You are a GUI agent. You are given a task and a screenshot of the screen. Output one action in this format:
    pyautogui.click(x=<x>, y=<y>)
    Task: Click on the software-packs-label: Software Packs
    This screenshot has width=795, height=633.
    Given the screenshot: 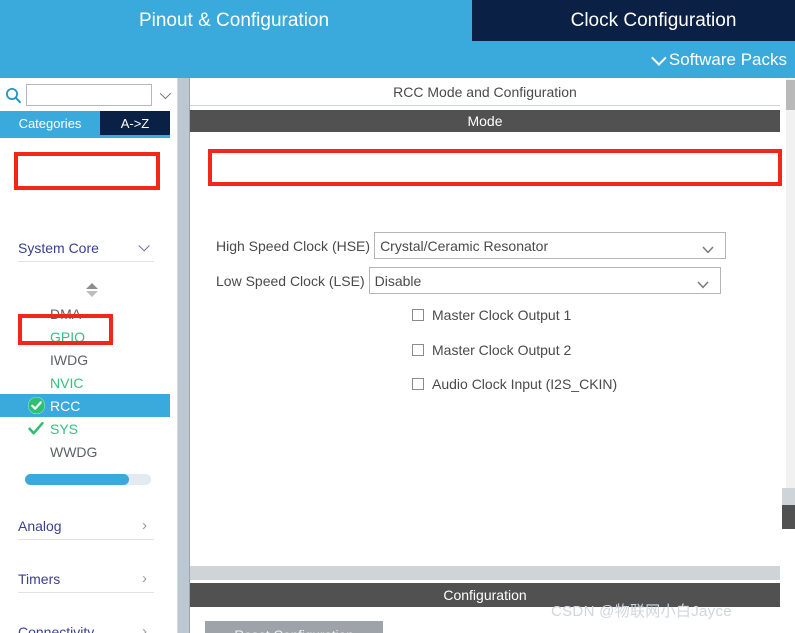 What is the action you would take?
    pyautogui.click(x=727, y=59)
    